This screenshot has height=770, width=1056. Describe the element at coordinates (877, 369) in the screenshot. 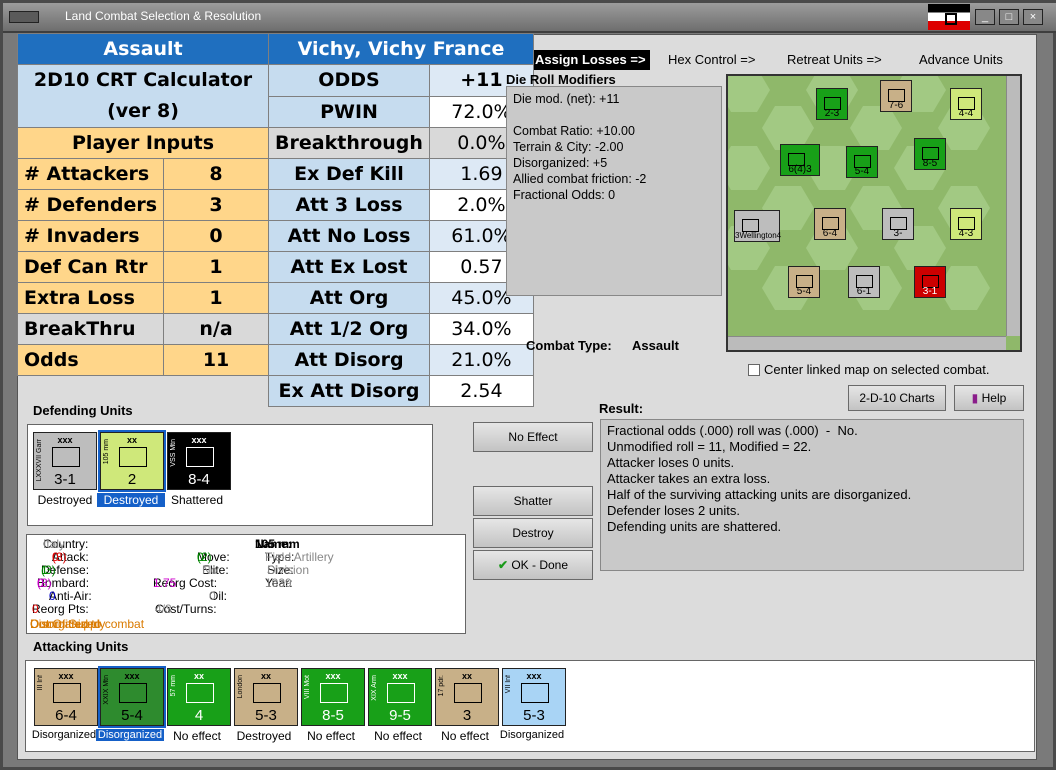

I see `center-linked-label: Center linked map on selected combat.` at that location.